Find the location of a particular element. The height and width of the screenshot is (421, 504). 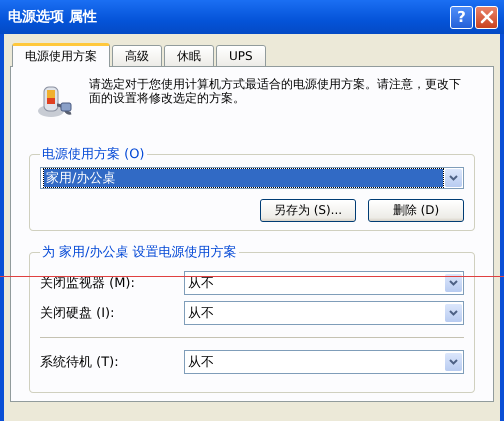

setting-label: 关闭硬盘 (I): is located at coordinates (78, 313).